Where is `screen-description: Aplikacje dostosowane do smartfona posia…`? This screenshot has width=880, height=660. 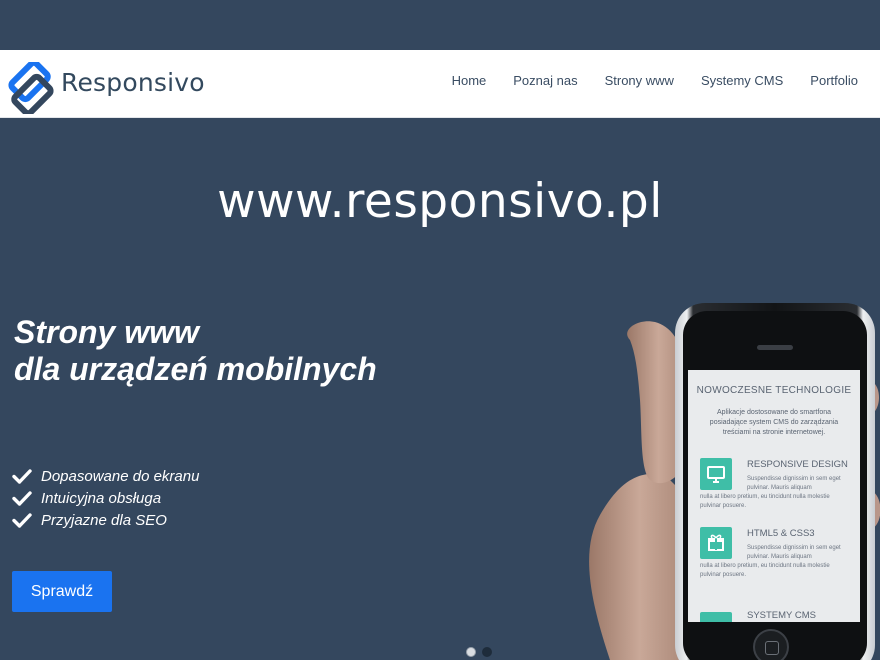 screen-description: Aplikacje dostosowane do smartfona posia… is located at coordinates (774, 422).